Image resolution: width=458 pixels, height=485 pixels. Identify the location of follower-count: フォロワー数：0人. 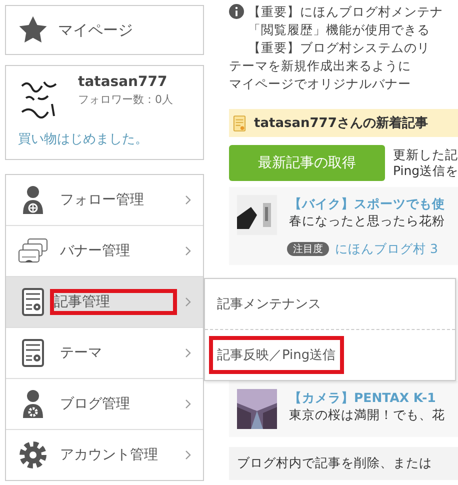
(125, 99).